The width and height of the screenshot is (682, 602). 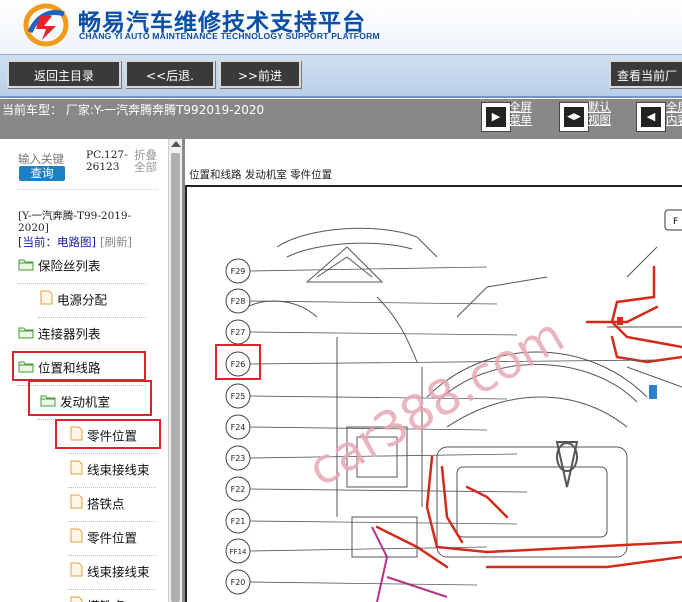 What do you see at coordinates (64, 74) in the screenshot?
I see `home-button: 返回主目录` at bounding box center [64, 74].